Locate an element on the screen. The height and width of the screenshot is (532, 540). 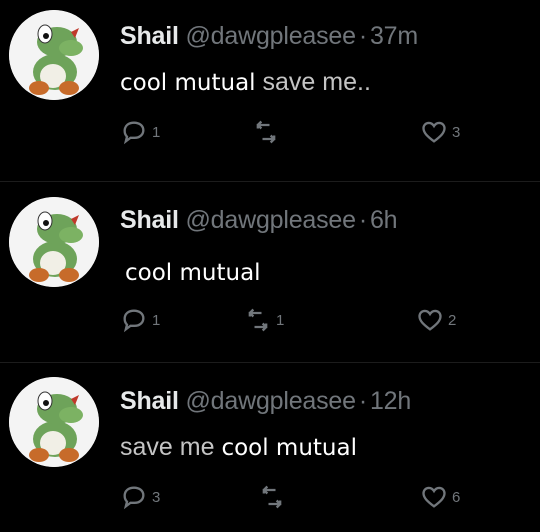
tweet-header: Shail @dawgpleasee · 37m is located at coordinates (269, 36).